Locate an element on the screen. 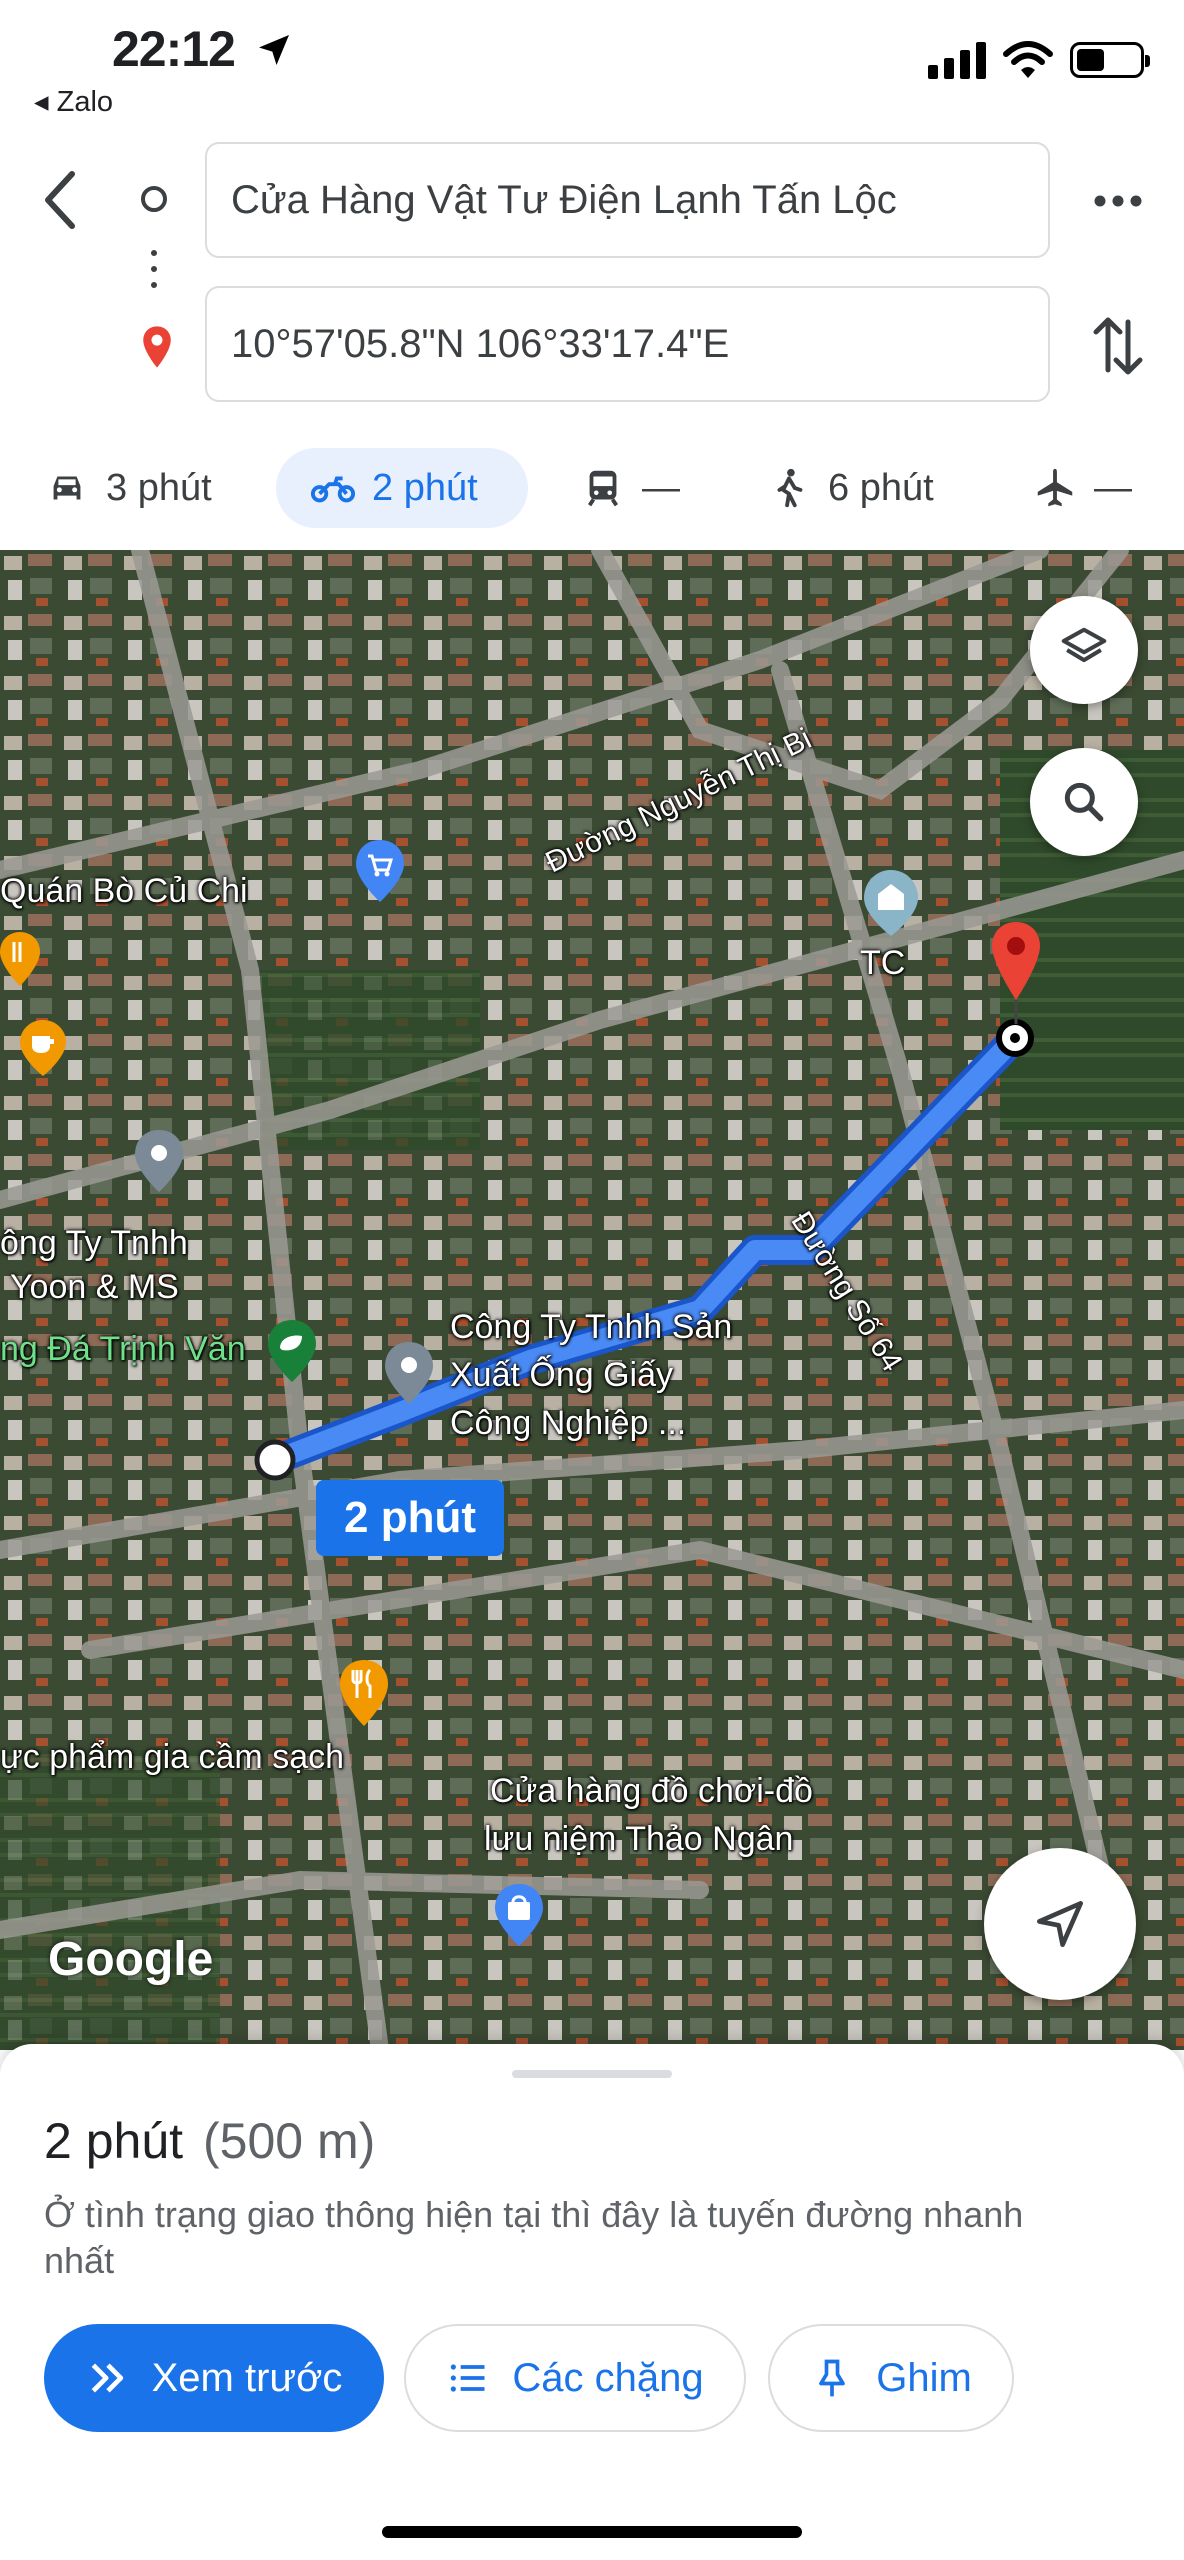 The image size is (1184, 2560). navigation-arrow-icon is located at coordinates (1060, 1924).